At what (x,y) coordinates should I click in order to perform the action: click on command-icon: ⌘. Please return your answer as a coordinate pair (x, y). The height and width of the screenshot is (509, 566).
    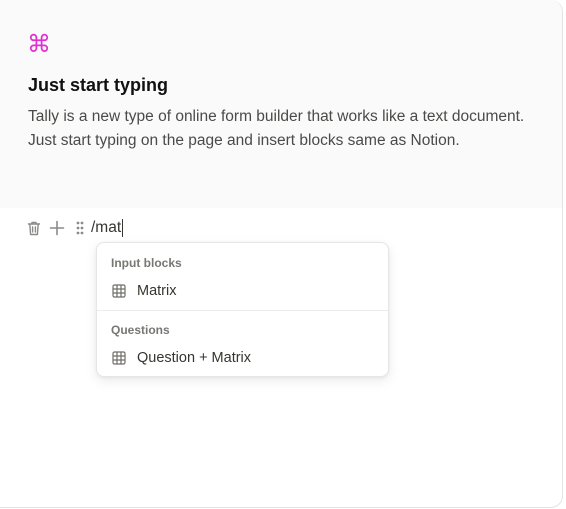
    Looking at the image, I should click on (39, 44).